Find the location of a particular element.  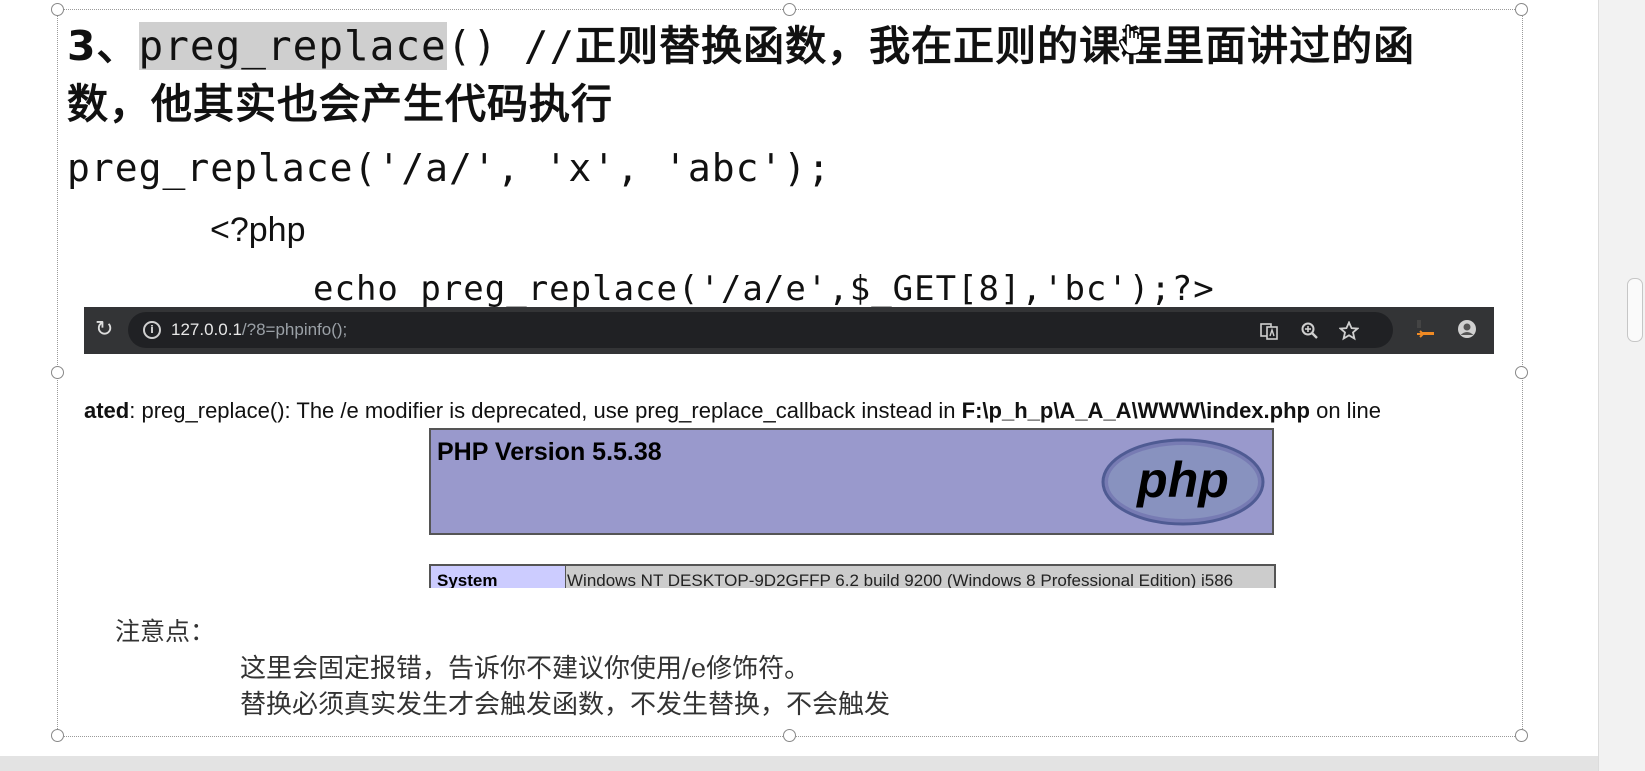

hand-cursor-icon is located at coordinates (1132, 42).